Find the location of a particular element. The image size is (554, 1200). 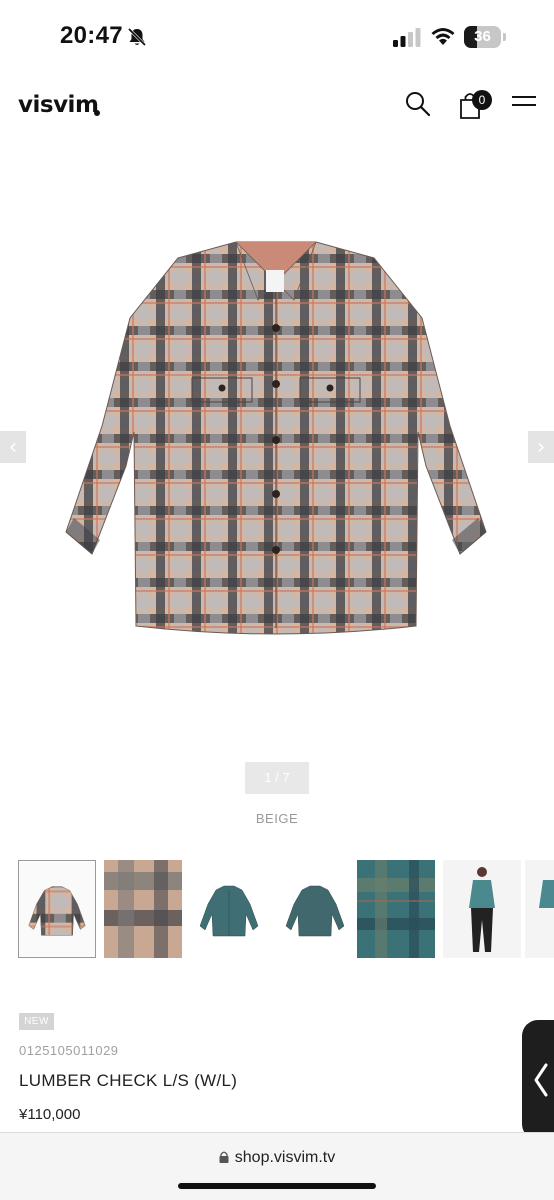

gallery-counter: 1 / 7 is located at coordinates (277, 778).